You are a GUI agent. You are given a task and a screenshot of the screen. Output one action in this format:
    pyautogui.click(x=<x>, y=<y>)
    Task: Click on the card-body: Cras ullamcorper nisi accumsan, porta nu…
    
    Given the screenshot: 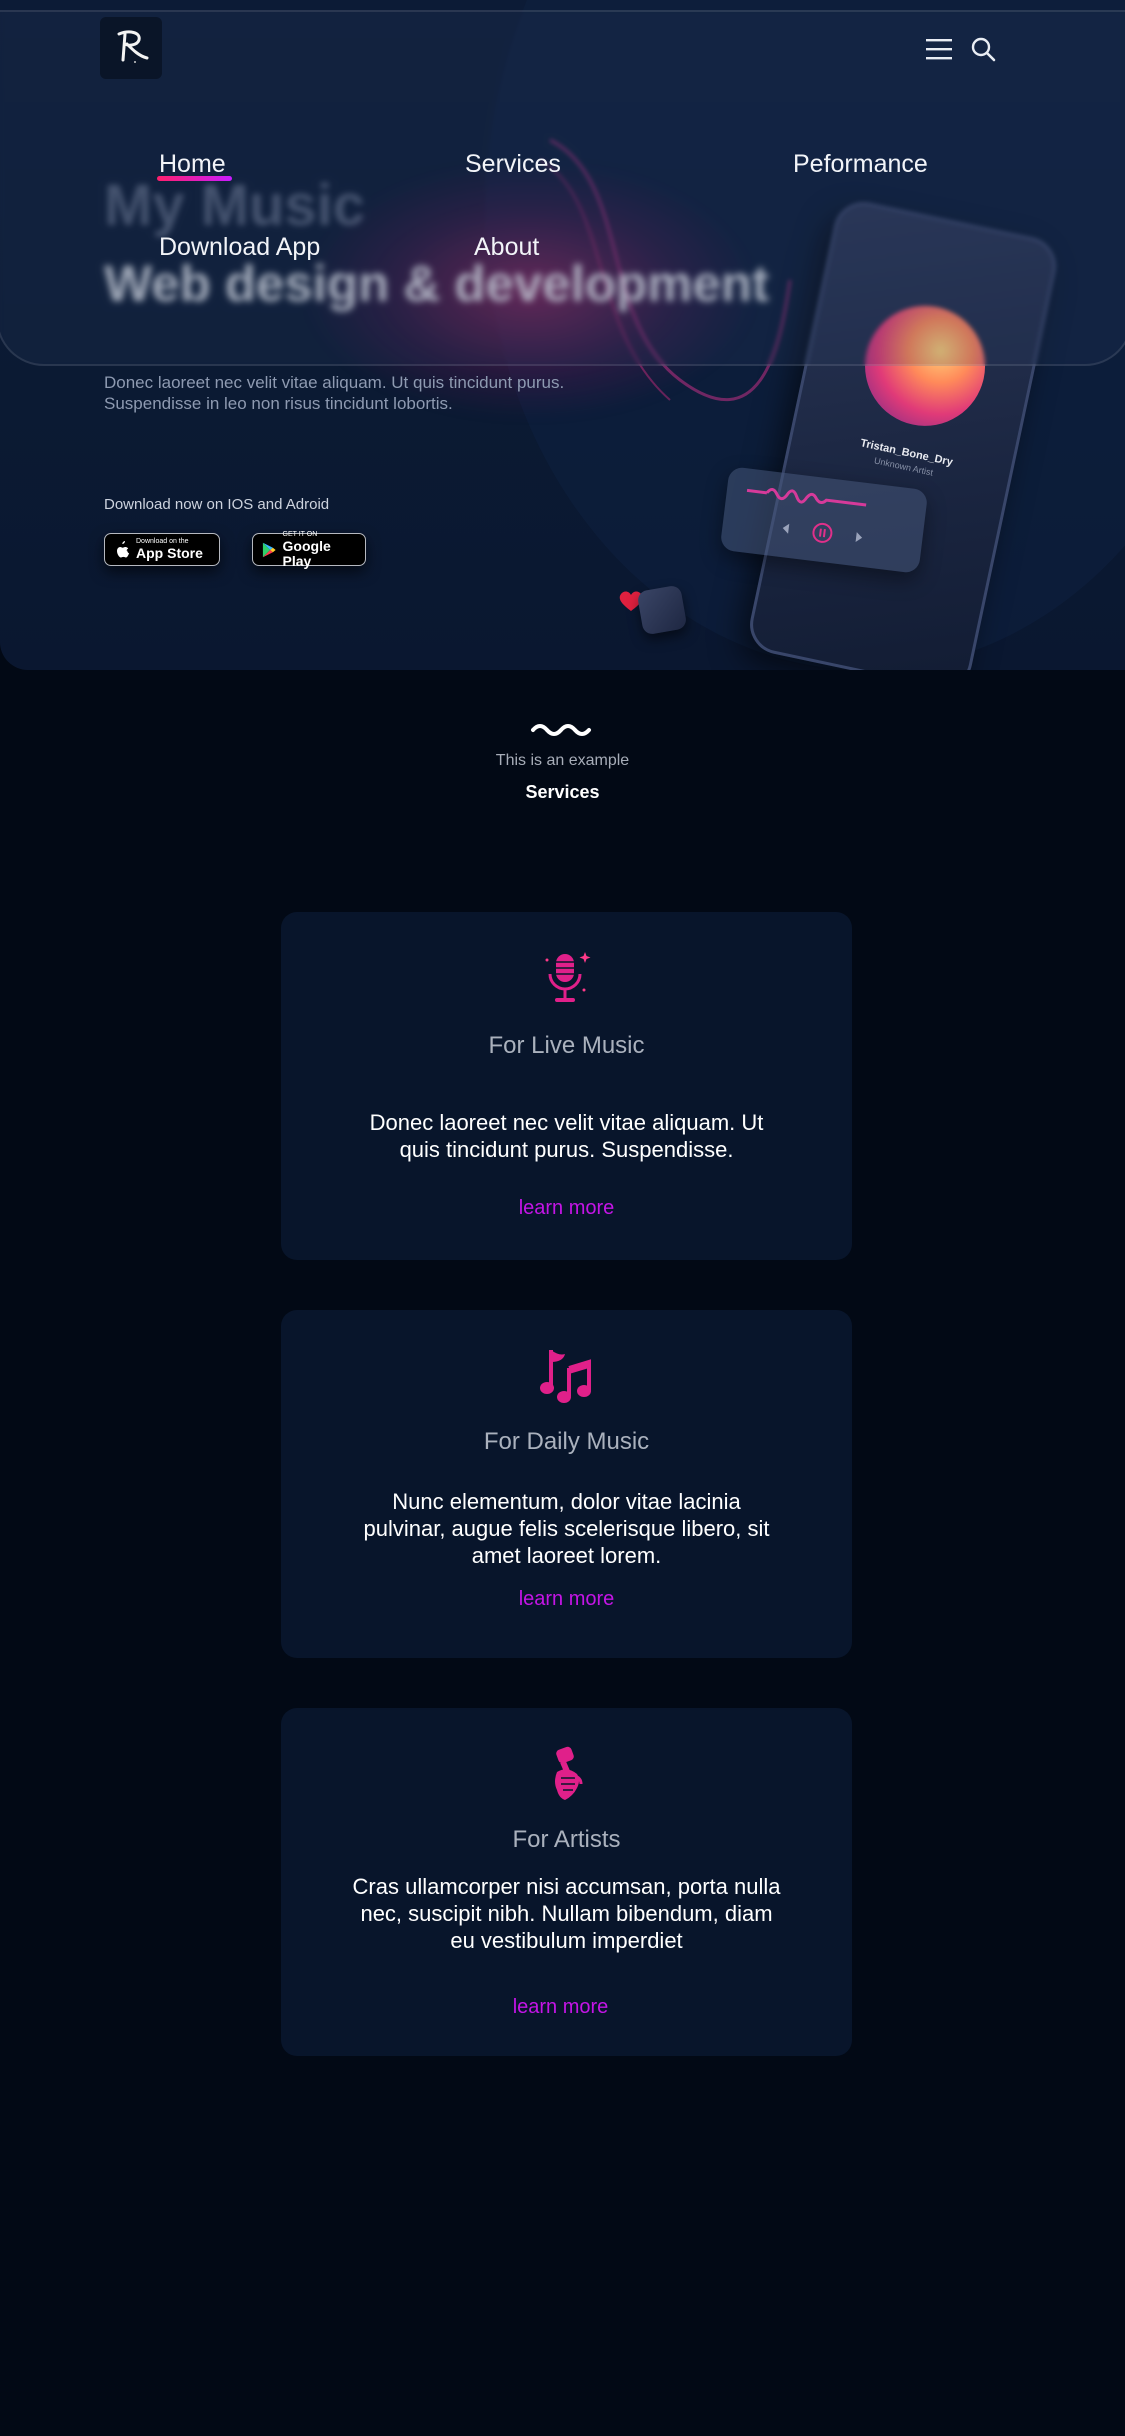 What is the action you would take?
    pyautogui.click(x=566, y=1913)
    